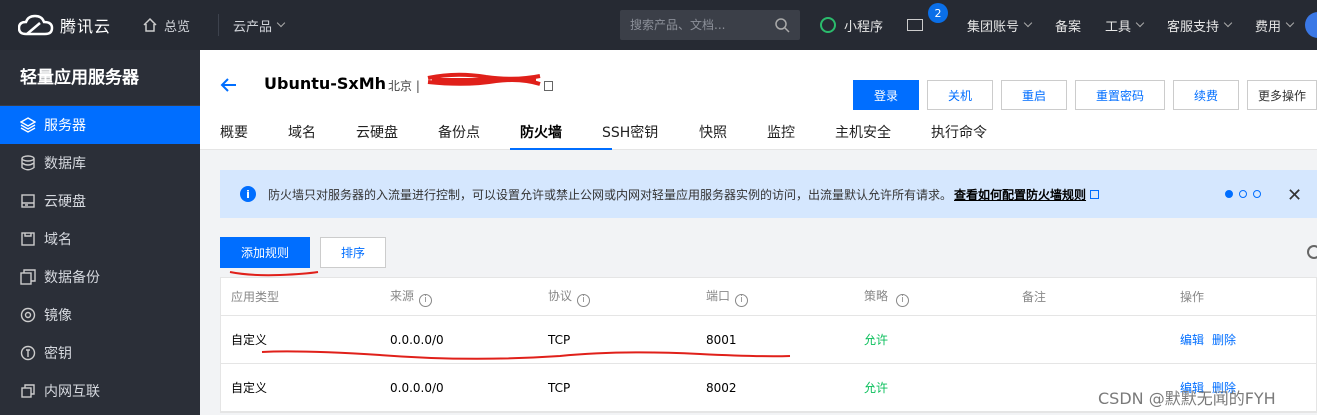 The height and width of the screenshot is (415, 1317). Describe the element at coordinates (526, 355) in the screenshot. I see `annotation-underline-rule-row` at that location.